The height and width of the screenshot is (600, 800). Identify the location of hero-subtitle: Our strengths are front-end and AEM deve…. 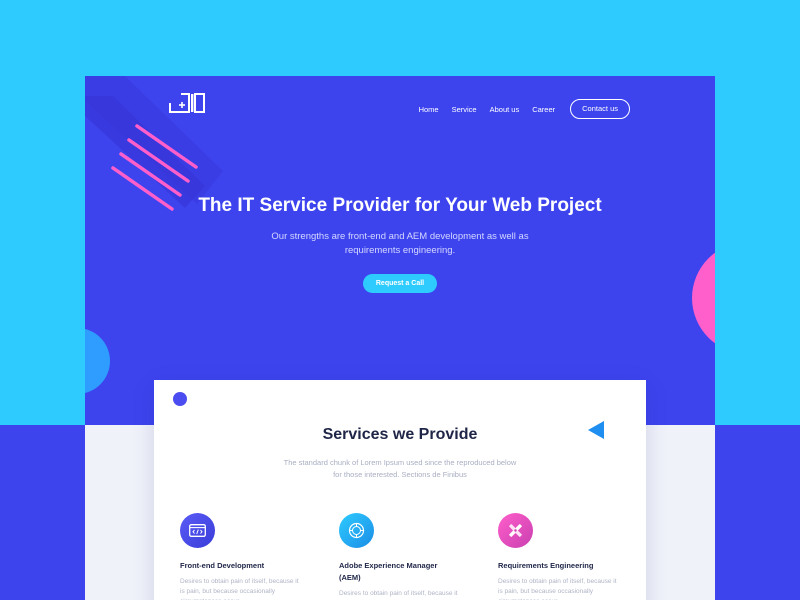
(400, 243).